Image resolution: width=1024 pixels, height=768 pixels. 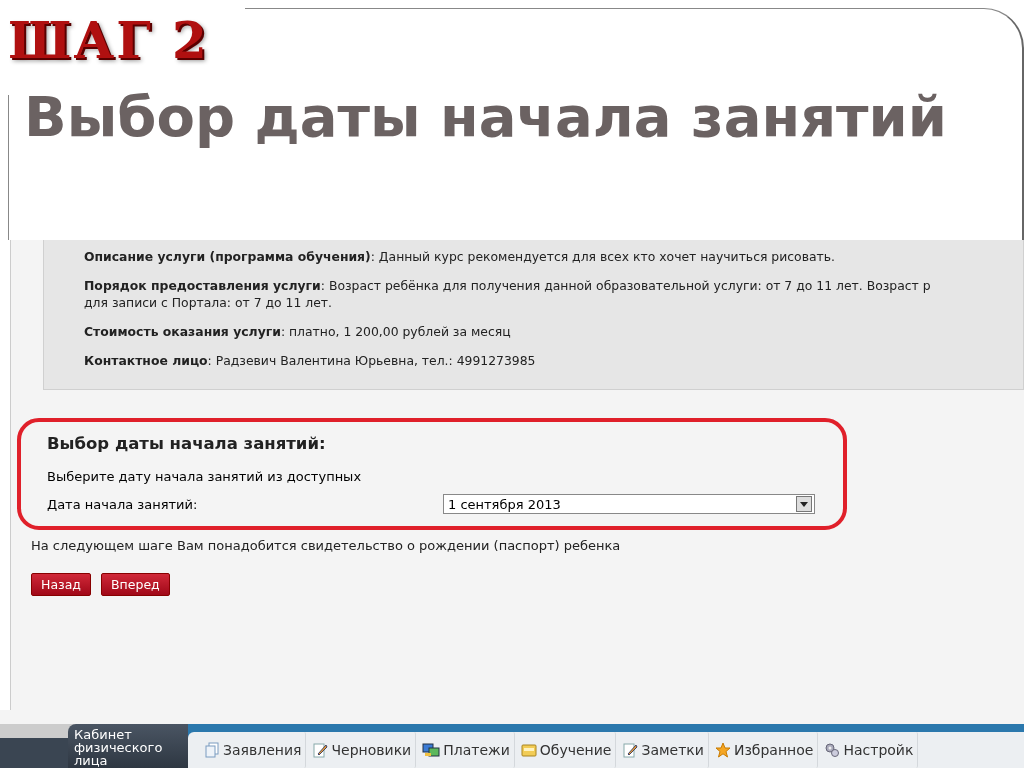 What do you see at coordinates (253, 750) in the screenshot?
I see `menu-tab: Заявления` at bounding box center [253, 750].